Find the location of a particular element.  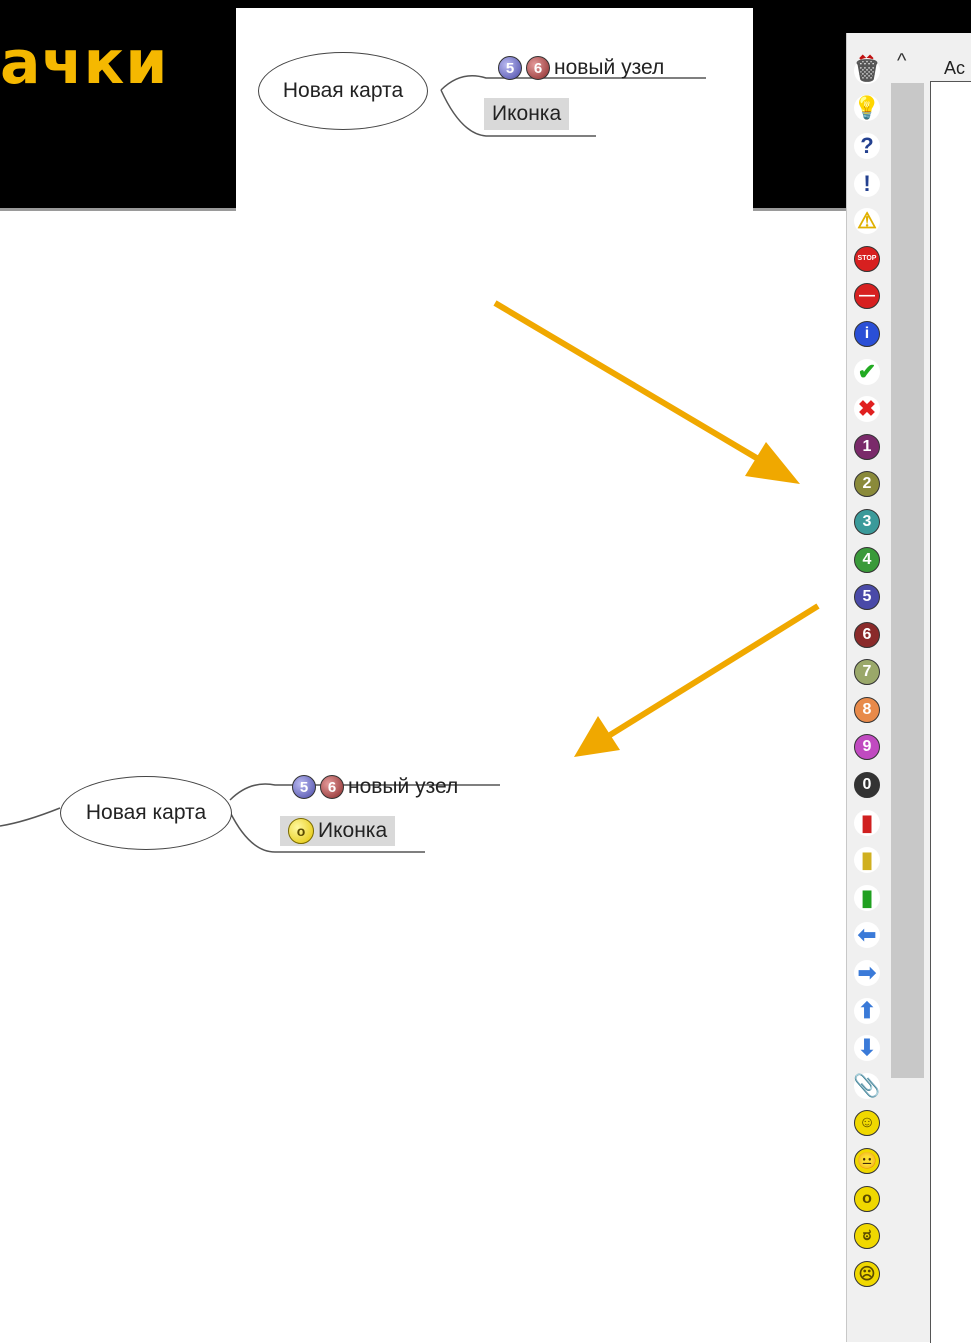

palette-item: 📎 is located at coordinates (867, 1086).